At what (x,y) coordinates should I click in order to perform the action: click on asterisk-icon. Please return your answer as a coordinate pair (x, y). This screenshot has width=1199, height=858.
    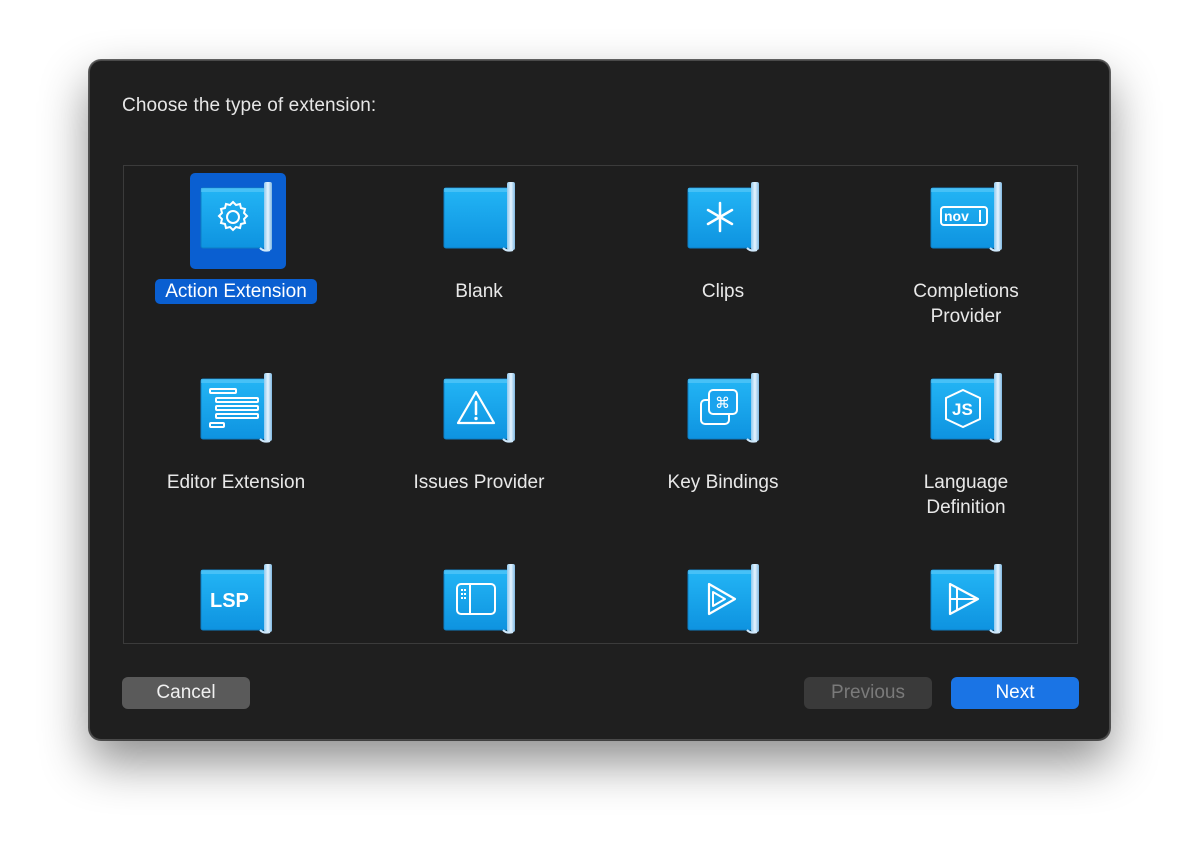
    Looking at the image, I should click on (723, 217).